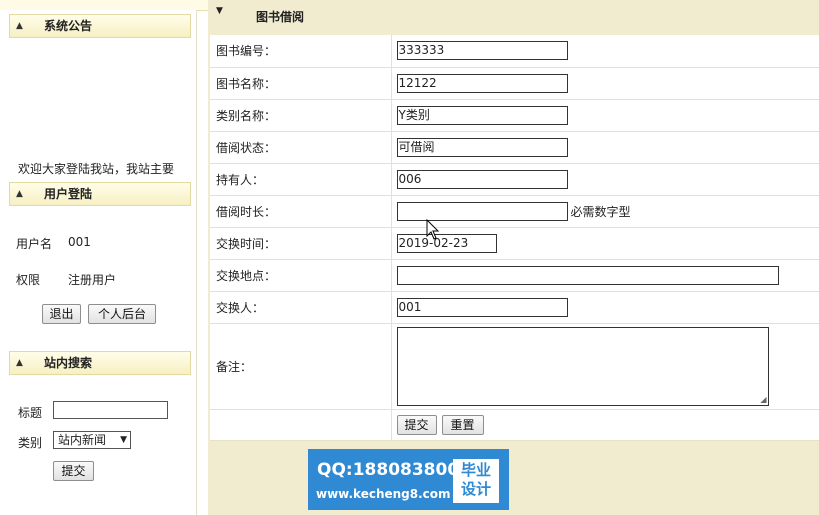 The height and width of the screenshot is (515, 819). I want to click on form-row: 类别名称： Y类别, so click(514, 115).